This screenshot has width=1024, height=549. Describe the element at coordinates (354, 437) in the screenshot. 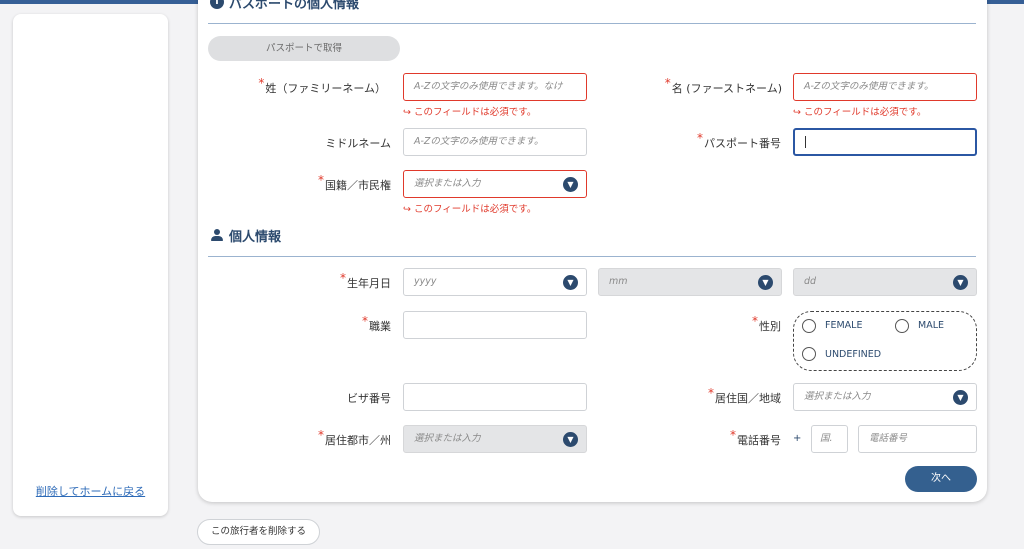

I see `residence-city-label: *居住都市／州` at that location.